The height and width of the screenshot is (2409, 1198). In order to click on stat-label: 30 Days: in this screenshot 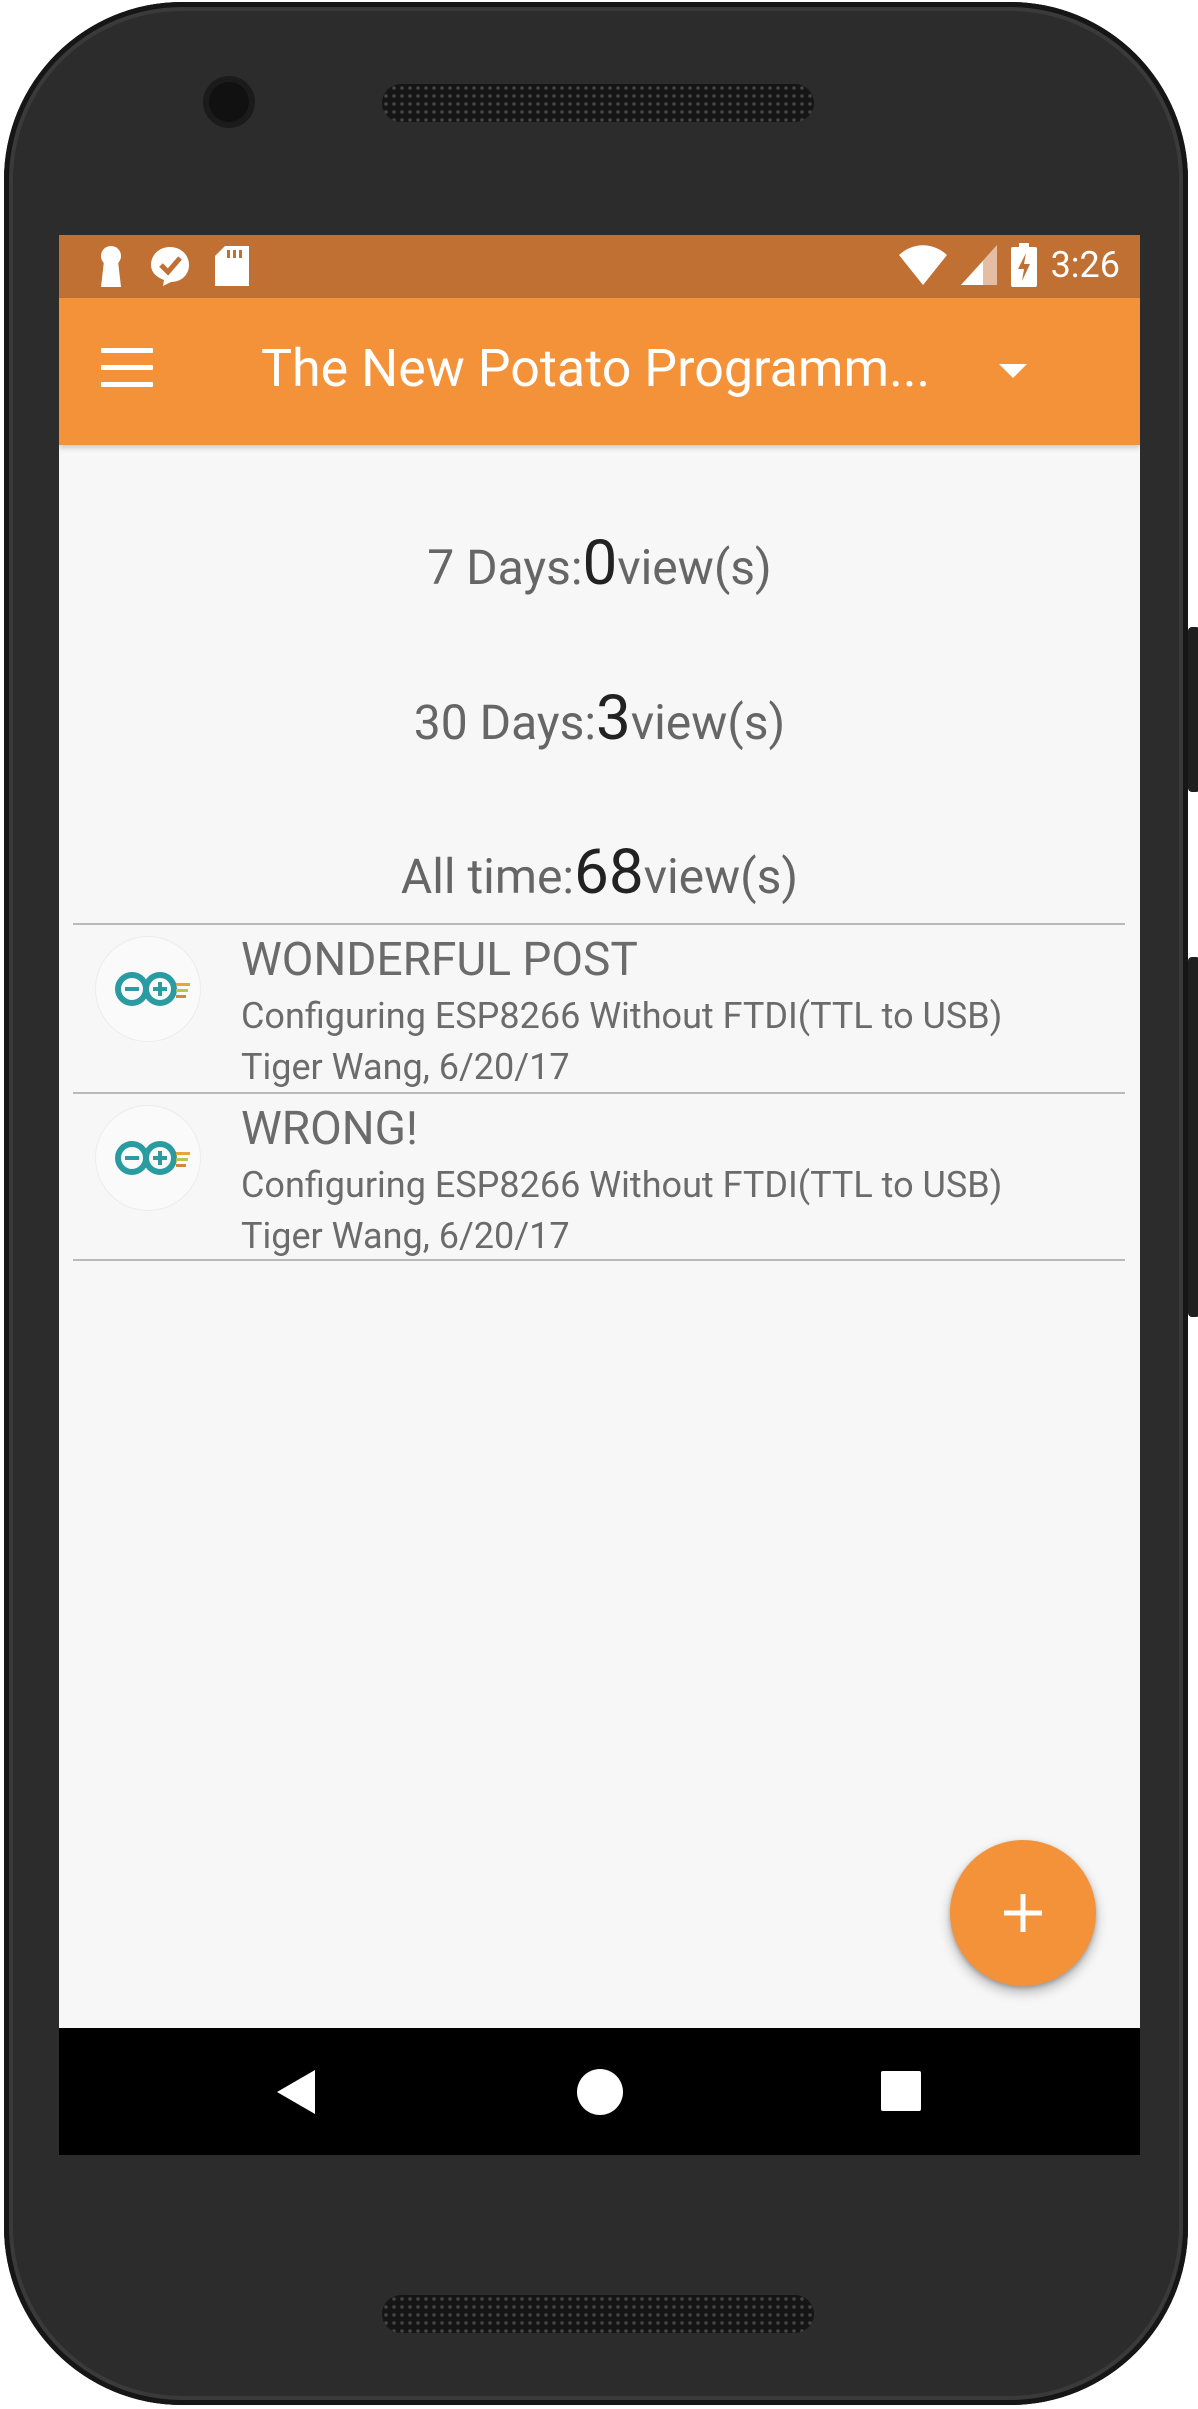, I will do `click(504, 722)`.